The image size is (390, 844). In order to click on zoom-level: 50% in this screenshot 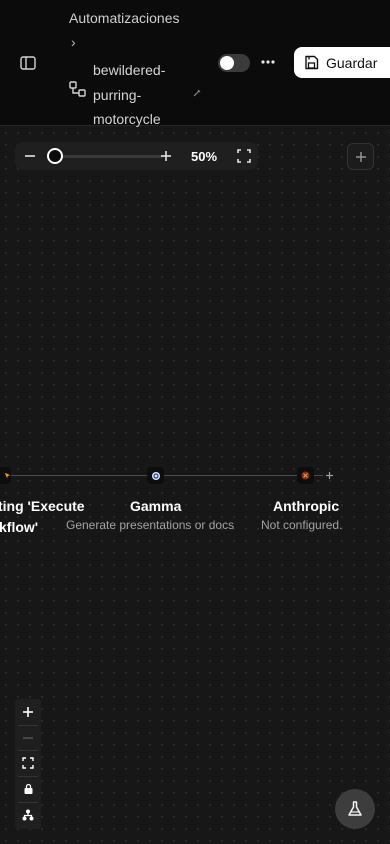, I will do `click(204, 156)`.